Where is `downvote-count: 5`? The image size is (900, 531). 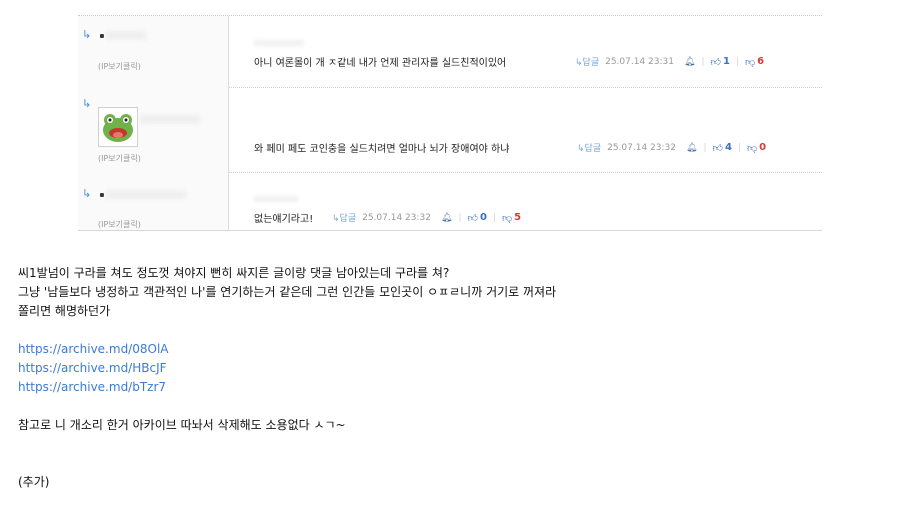
downvote-count: 5 is located at coordinates (518, 217).